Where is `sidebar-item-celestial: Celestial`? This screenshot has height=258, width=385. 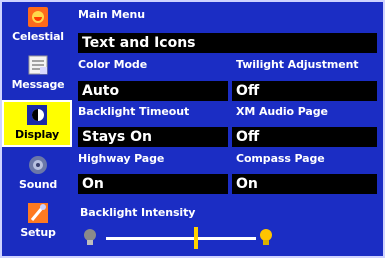 sidebar-item-celestial: Celestial is located at coordinates (38, 27).